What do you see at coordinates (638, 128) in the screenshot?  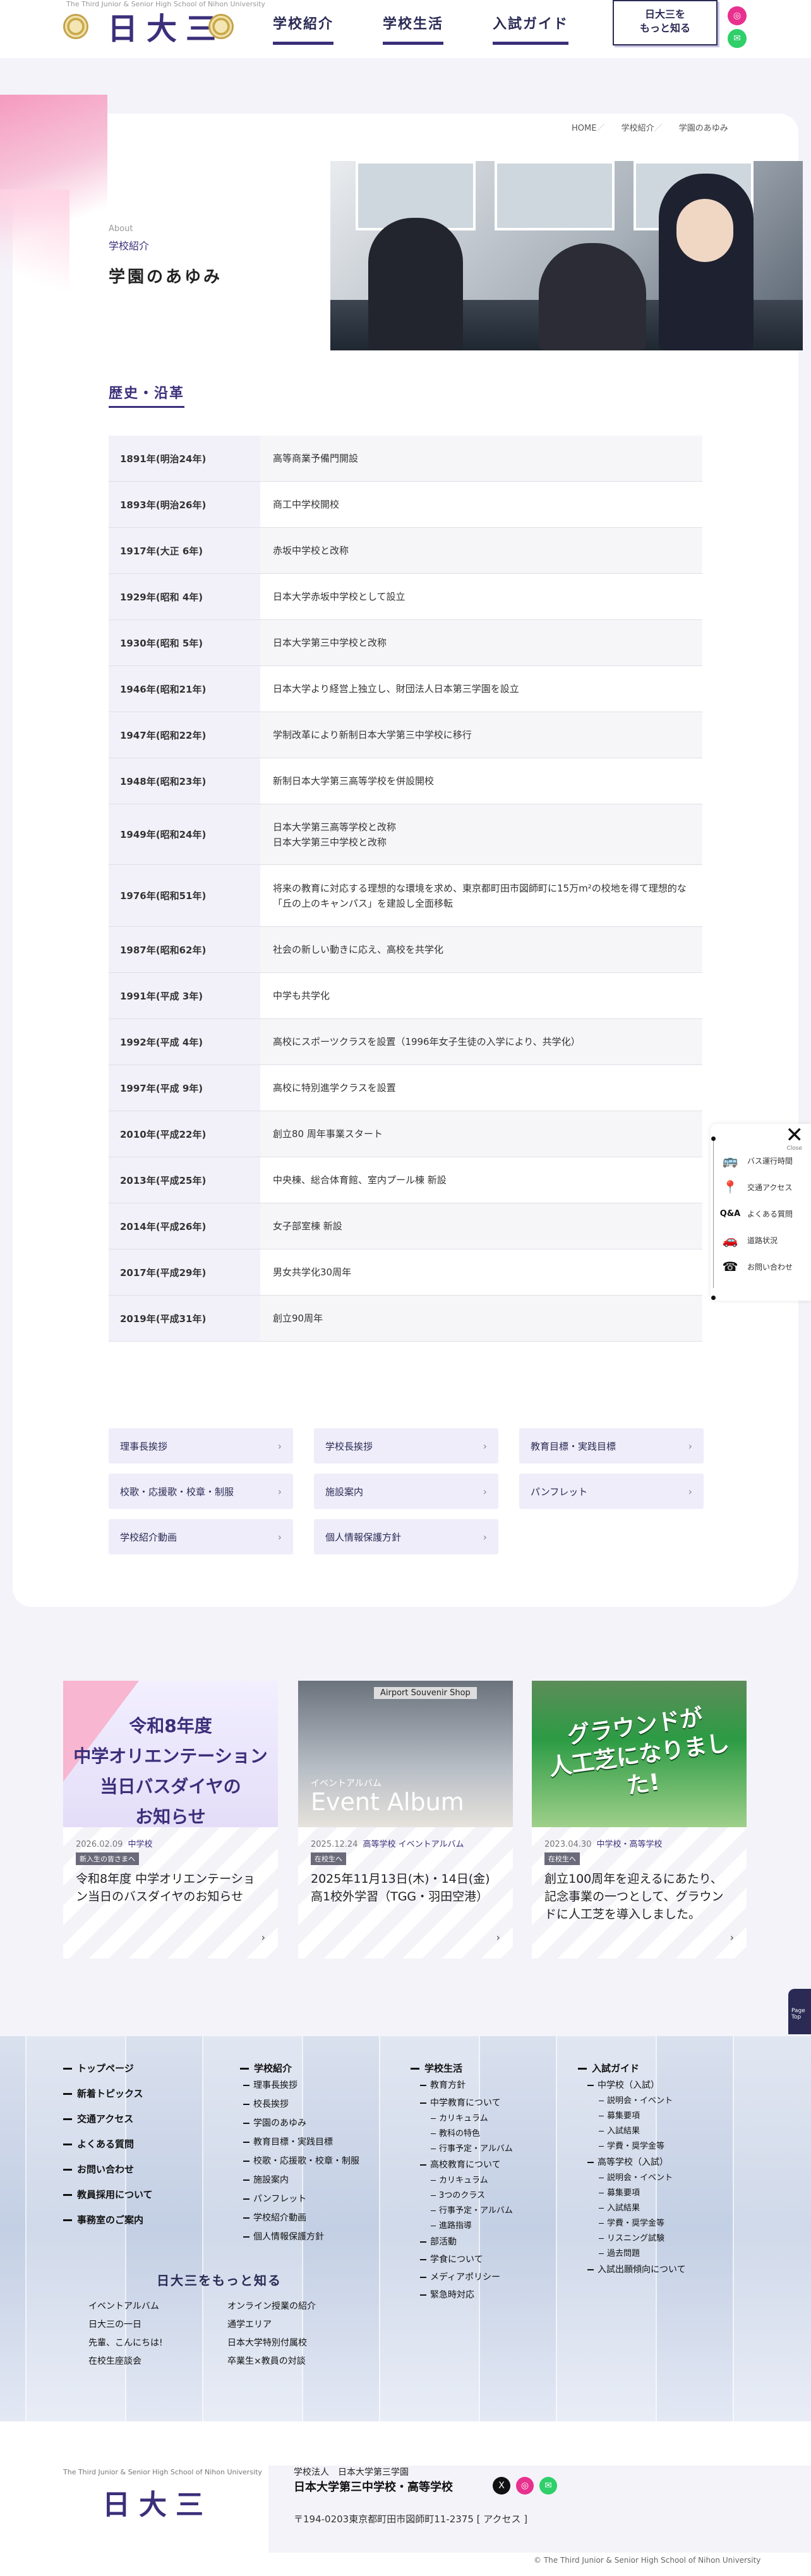 I see `breadcrumb-school-intro: 学校紹介` at bounding box center [638, 128].